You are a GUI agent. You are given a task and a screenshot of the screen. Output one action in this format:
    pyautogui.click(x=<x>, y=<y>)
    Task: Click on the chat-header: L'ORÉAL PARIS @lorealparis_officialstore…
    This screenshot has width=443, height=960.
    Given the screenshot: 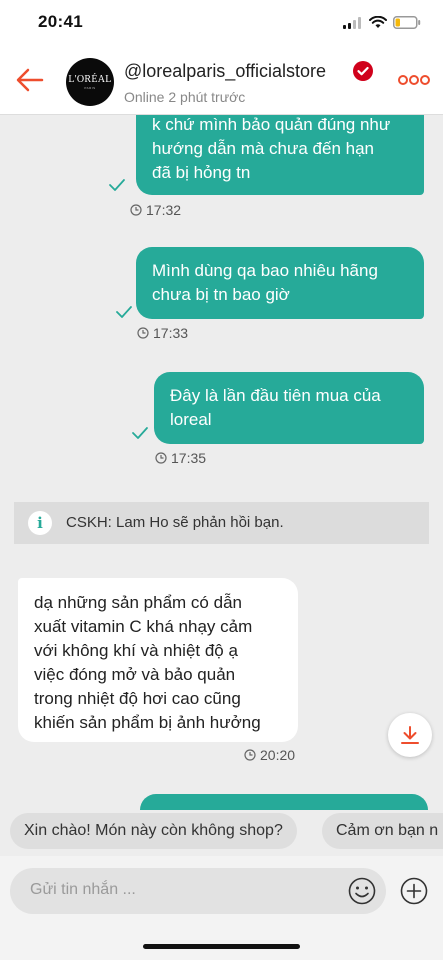 What is the action you would take?
    pyautogui.click(x=221, y=81)
    